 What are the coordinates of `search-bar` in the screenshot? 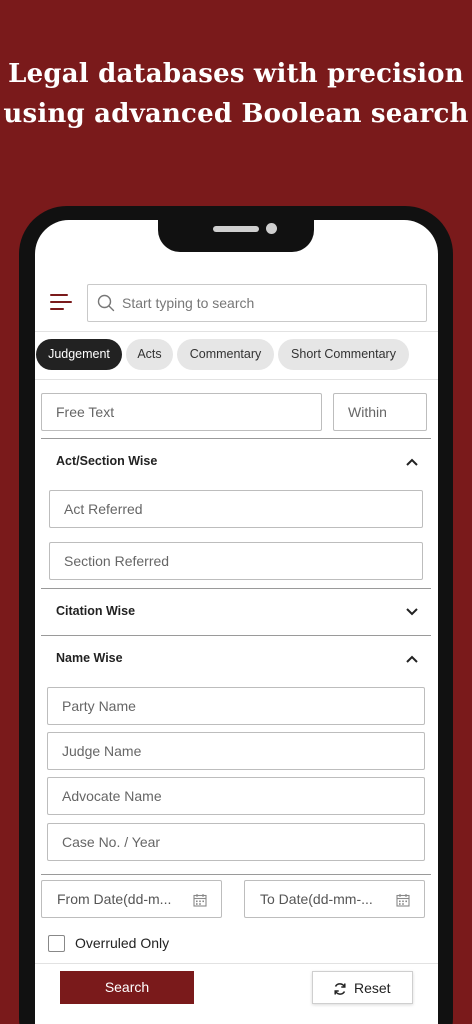 It's located at (257, 303).